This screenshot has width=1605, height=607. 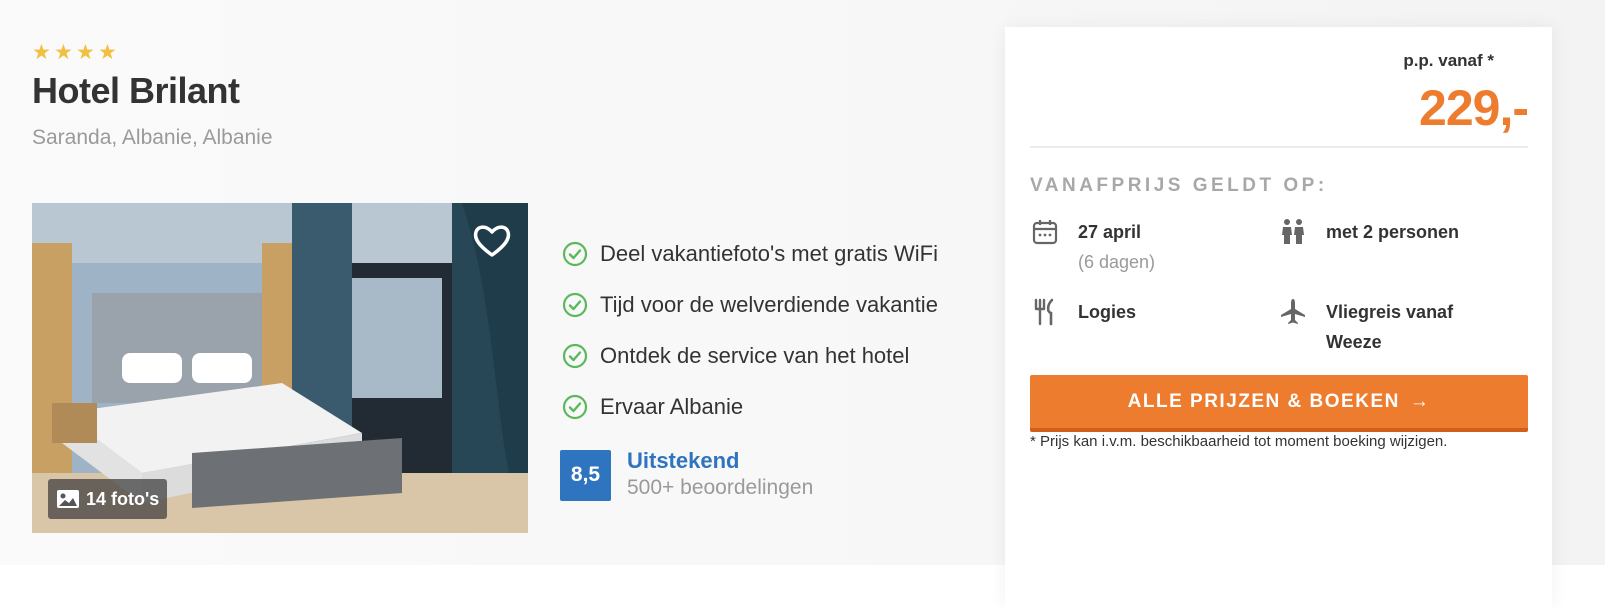 What do you see at coordinates (769, 304) in the screenshot?
I see `feature-text: Tijd voor de welverdiende vakantie` at bounding box center [769, 304].